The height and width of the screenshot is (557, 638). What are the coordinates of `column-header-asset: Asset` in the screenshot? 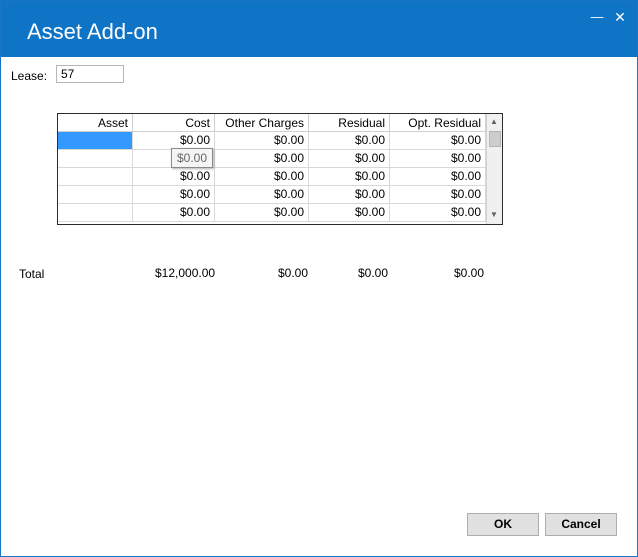 It's located at (95, 123).